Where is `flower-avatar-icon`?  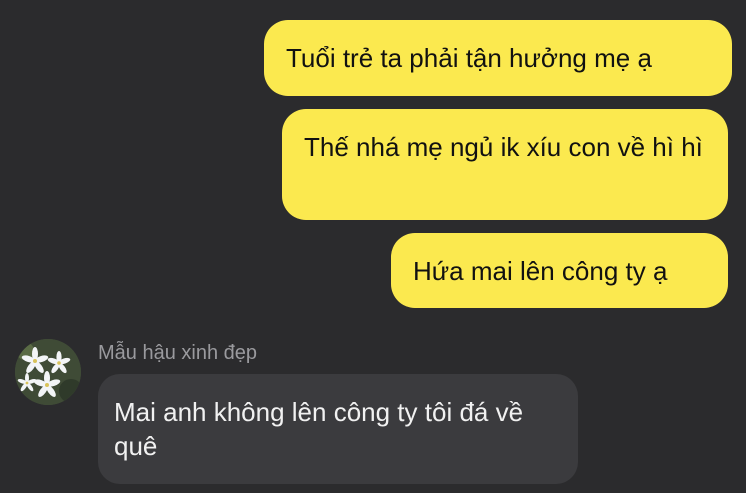
flower-avatar-icon is located at coordinates (48, 372).